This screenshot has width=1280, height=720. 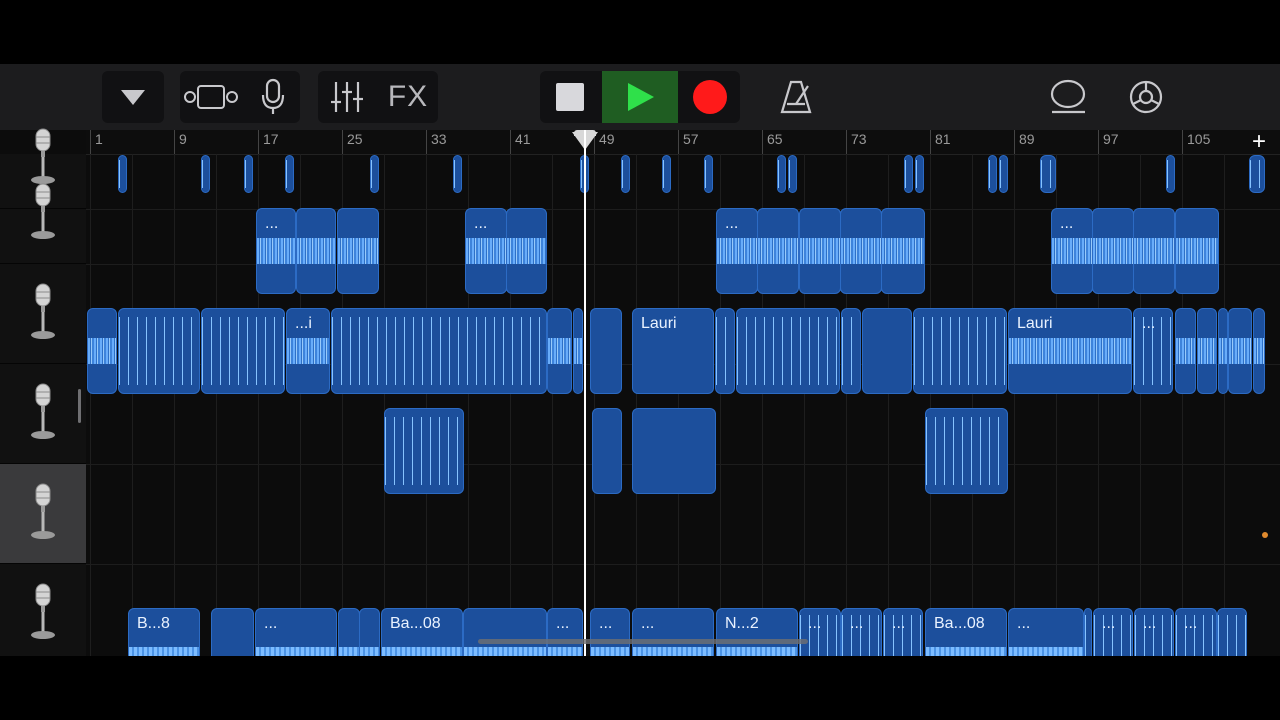 I want to click on audio-region: B...8, so click(x=164, y=632).